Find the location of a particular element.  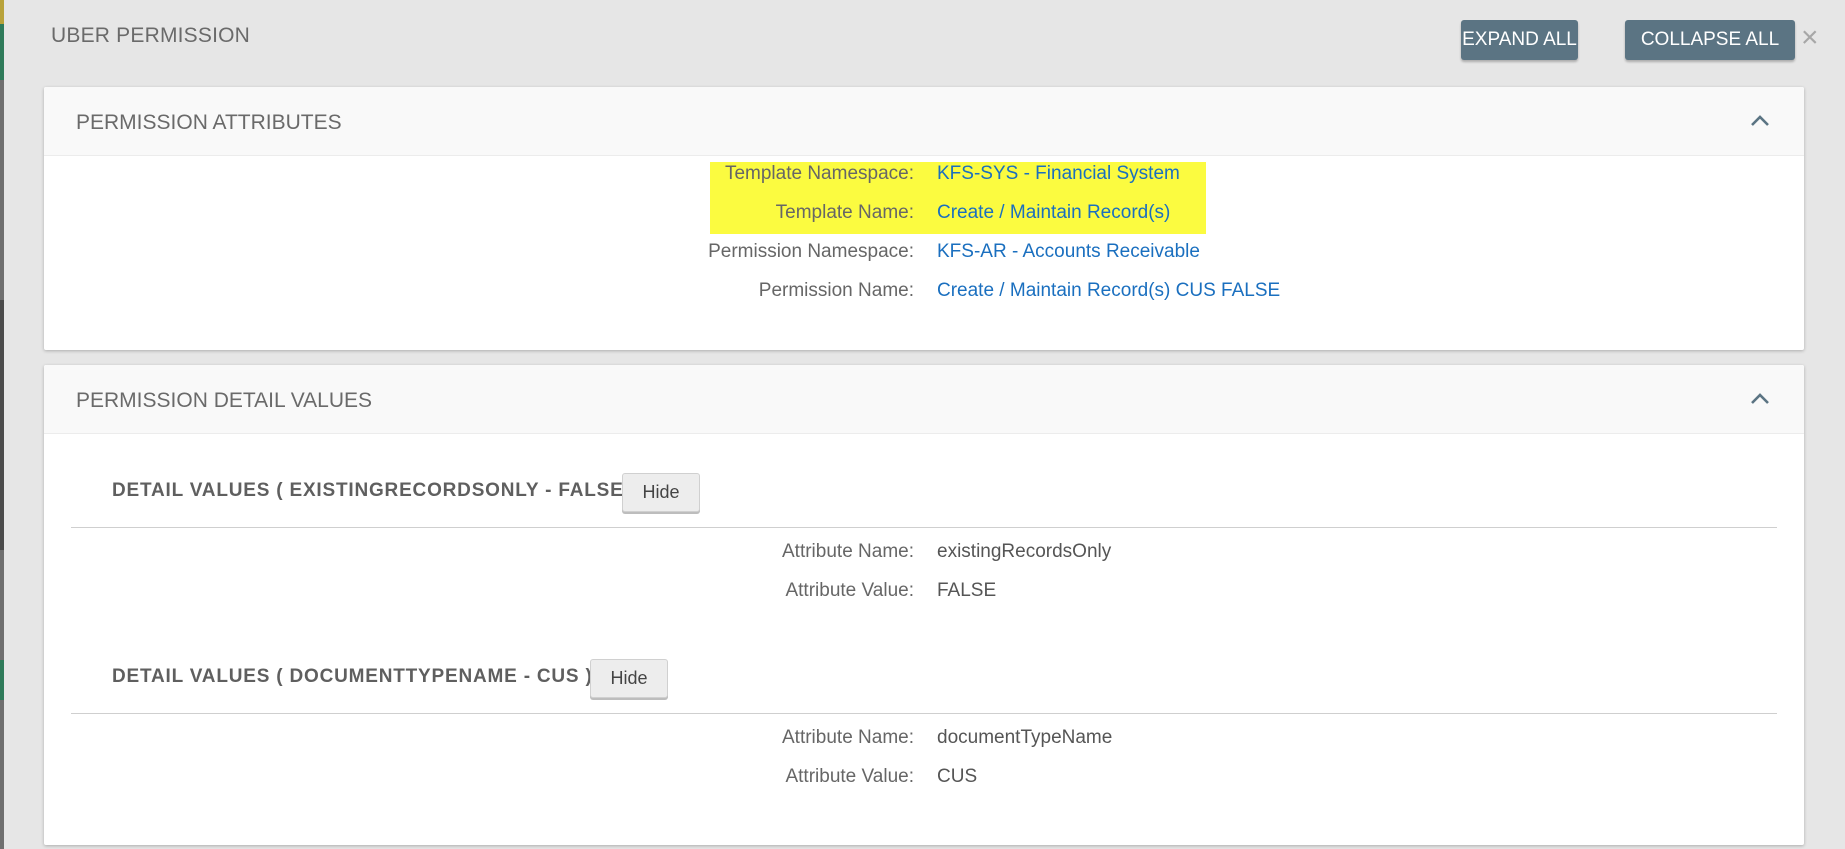

permission-detail-values-header: PERMISSION DETAIL VALUES is located at coordinates (924, 399).